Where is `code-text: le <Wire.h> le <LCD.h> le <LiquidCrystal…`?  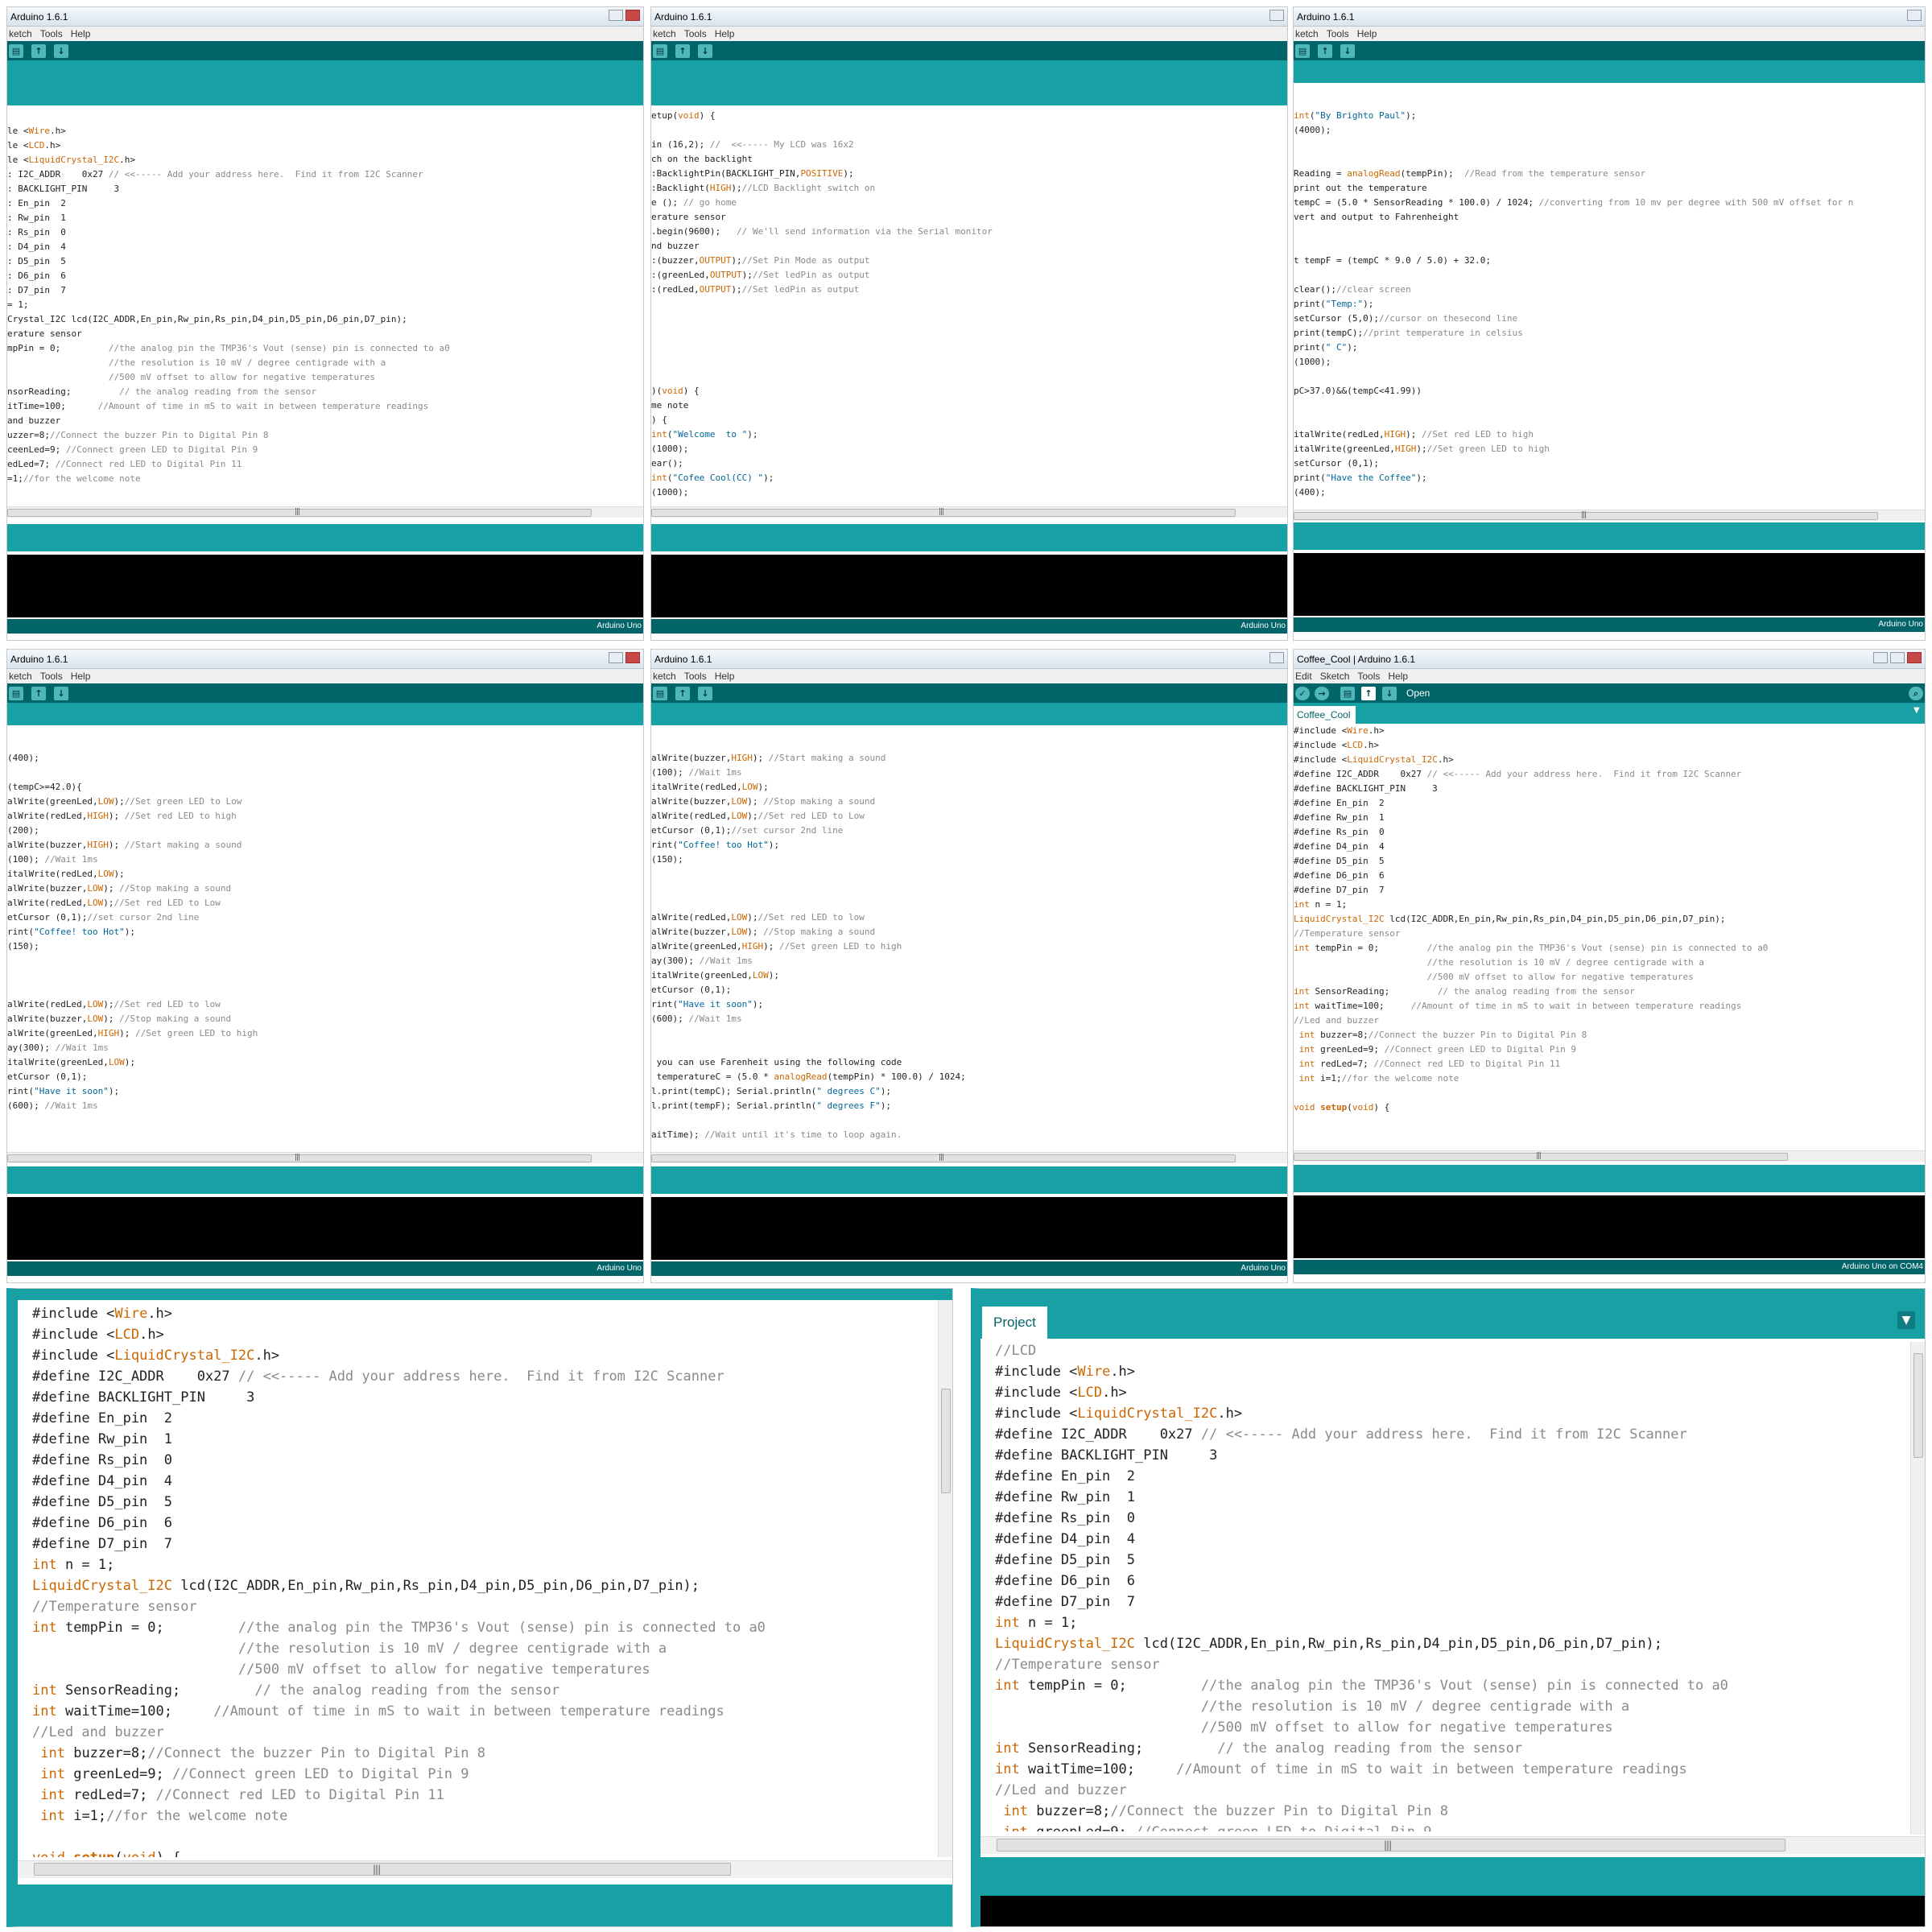 code-text: le <Wire.h> le <LCD.h> le <LiquidCrystal… is located at coordinates (325, 305).